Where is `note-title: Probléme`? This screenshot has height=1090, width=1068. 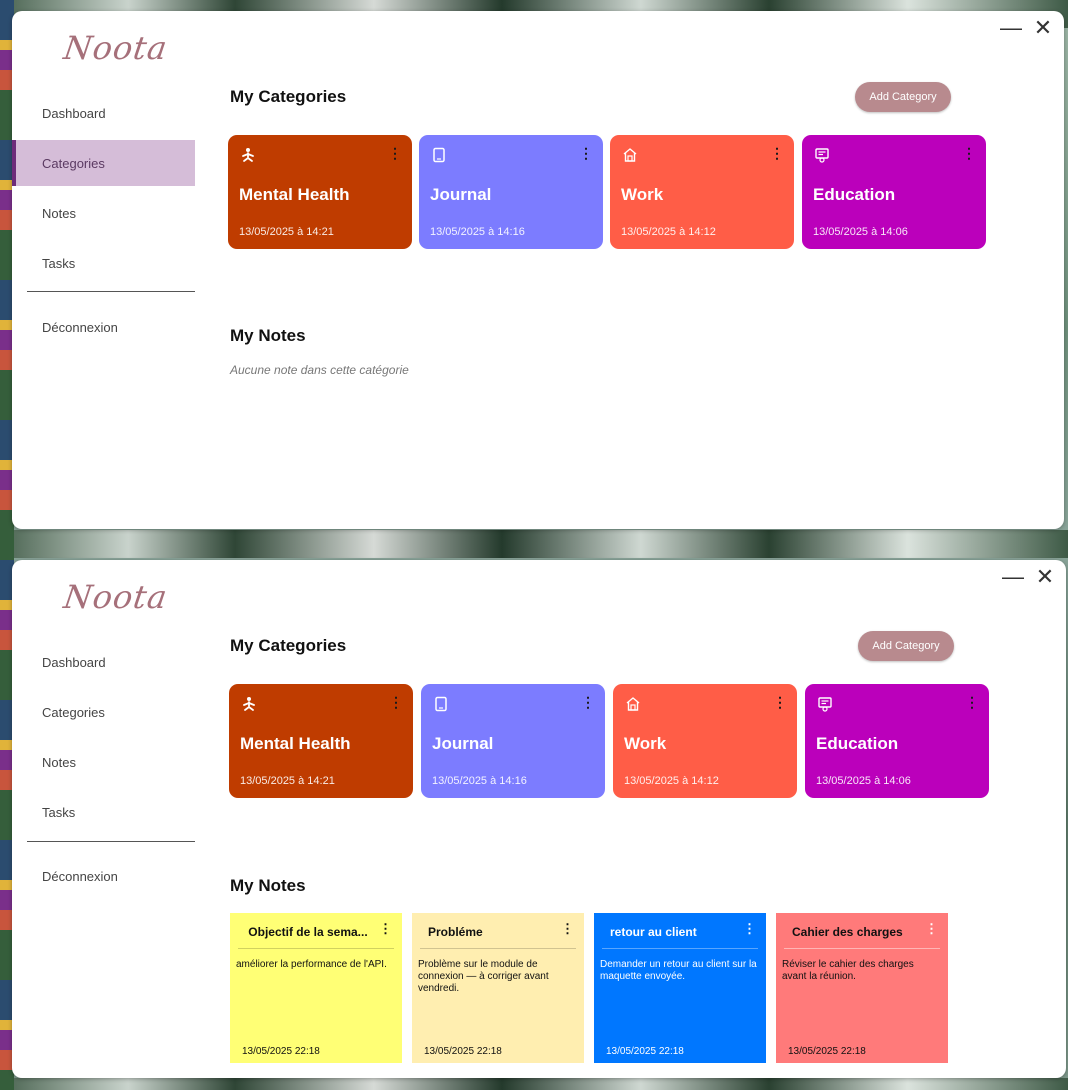
note-title: Probléme is located at coordinates (455, 932).